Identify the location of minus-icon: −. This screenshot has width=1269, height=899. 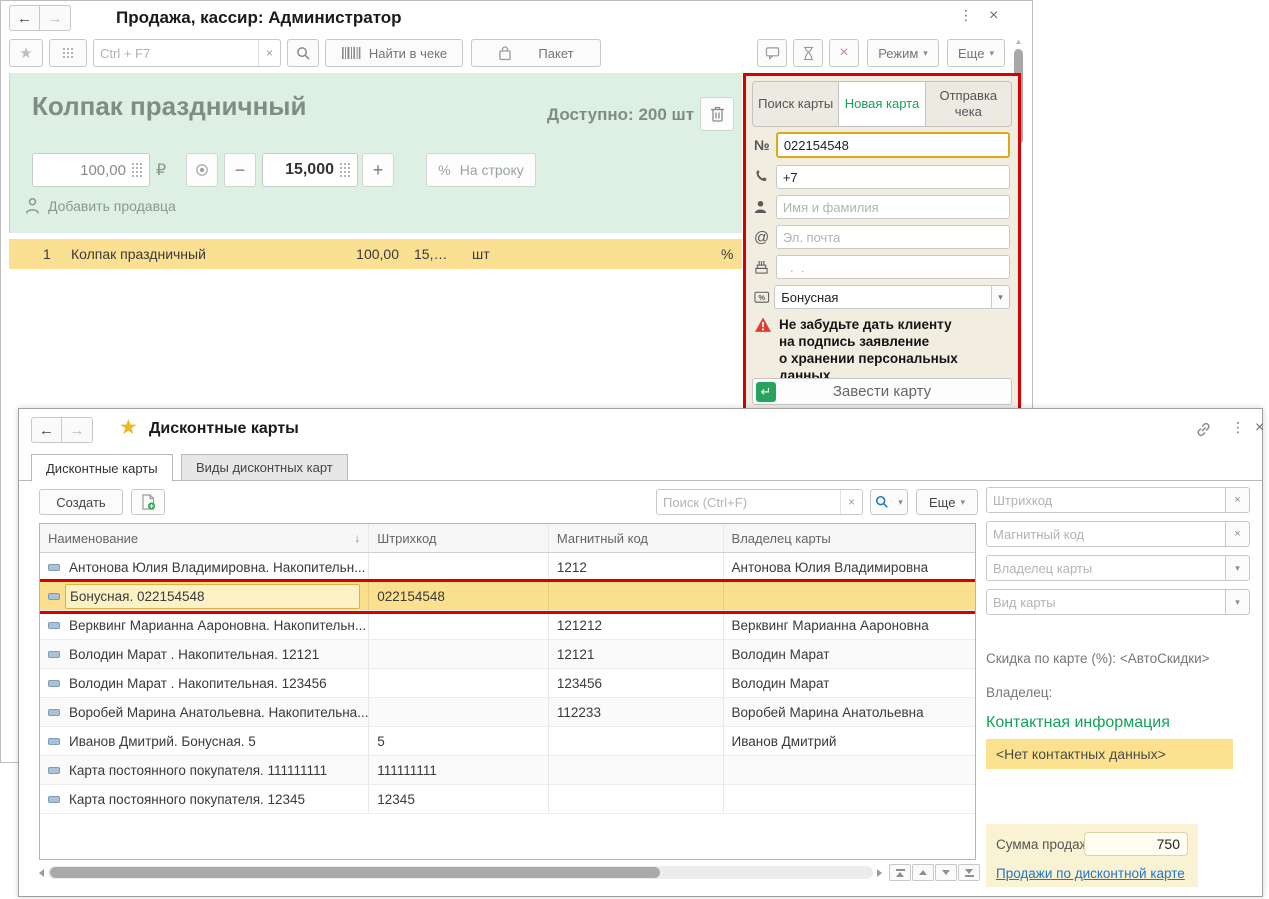
(240, 169).